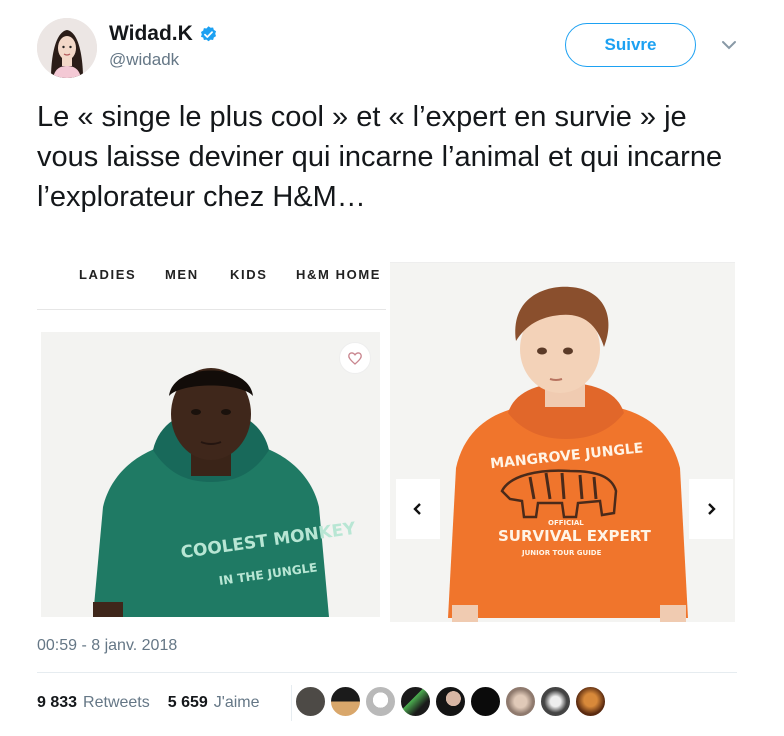 This screenshot has width=784, height=736. What do you see at coordinates (182, 274) in the screenshot?
I see `nav-item-men: MEN` at bounding box center [182, 274].